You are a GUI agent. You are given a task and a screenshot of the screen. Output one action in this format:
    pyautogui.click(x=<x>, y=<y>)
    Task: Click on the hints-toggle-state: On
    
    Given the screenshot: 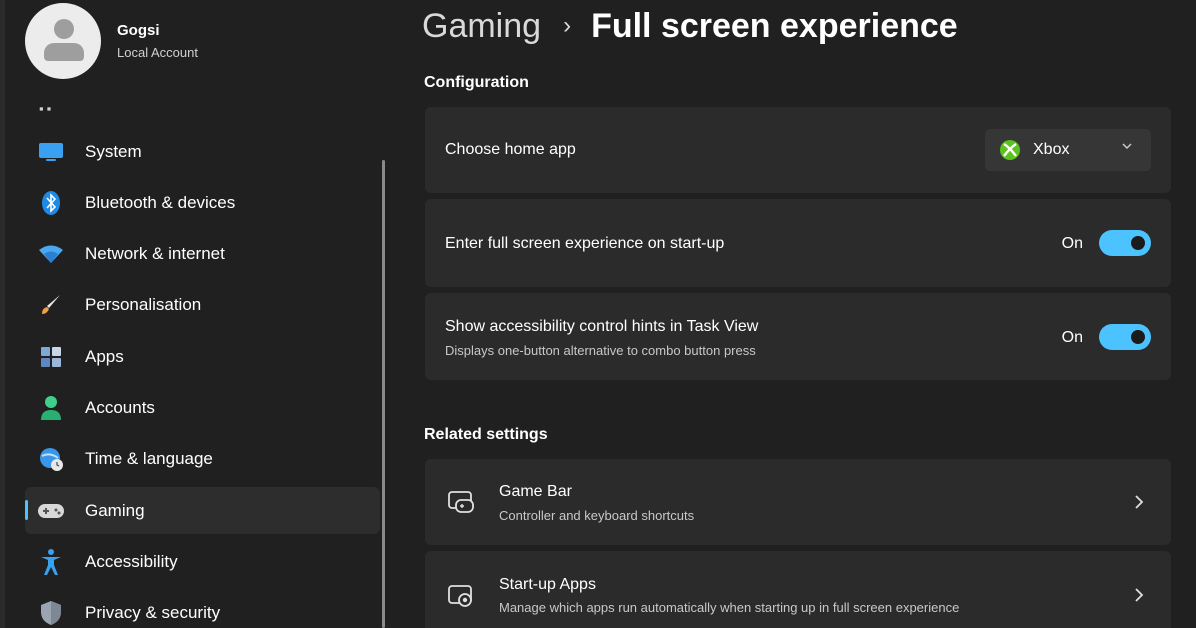 What is the action you would take?
    pyautogui.click(x=1072, y=337)
    